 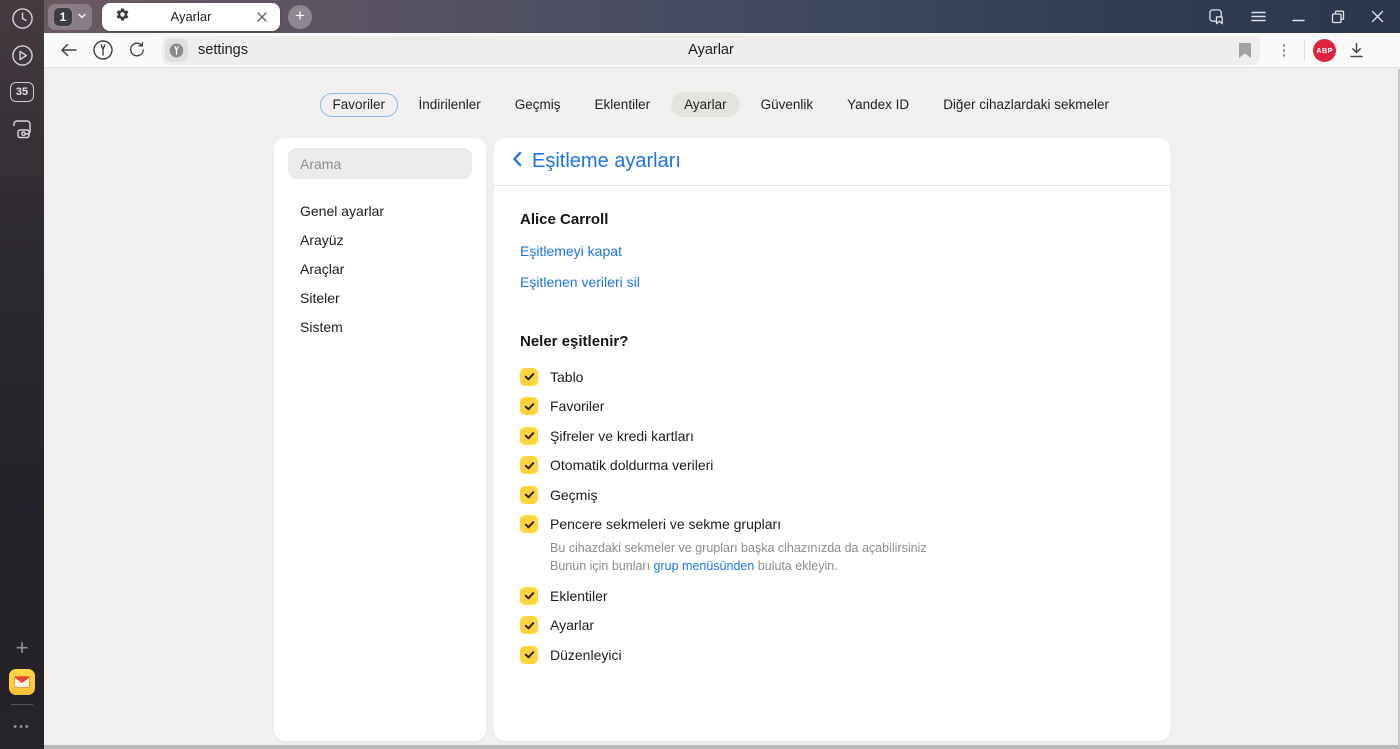 I want to click on rail-more-icon: •••, so click(x=22, y=727).